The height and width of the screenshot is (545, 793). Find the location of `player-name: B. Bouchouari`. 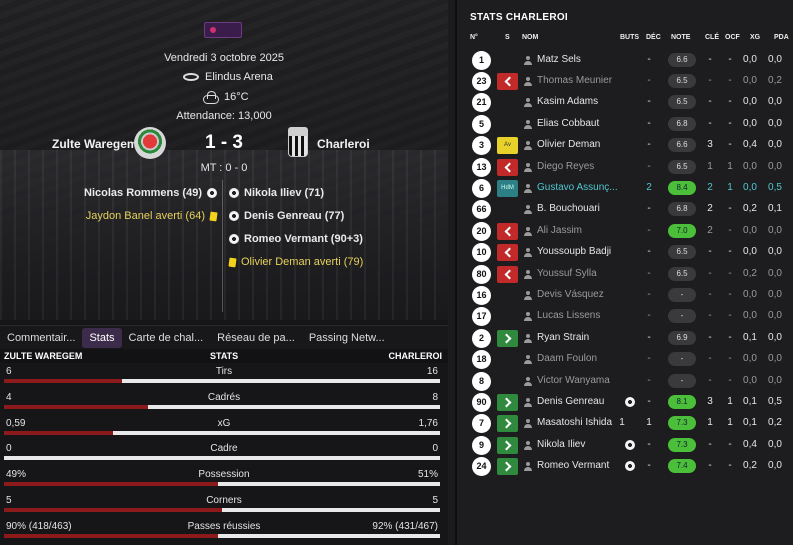

player-name: B. Bouchouari is located at coordinates (568, 208).